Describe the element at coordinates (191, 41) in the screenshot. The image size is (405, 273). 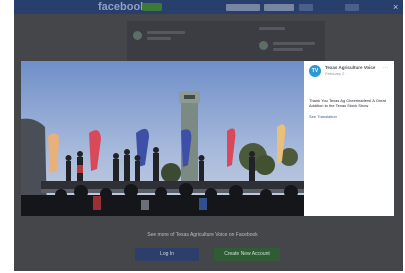
I see `background-post-card` at that location.